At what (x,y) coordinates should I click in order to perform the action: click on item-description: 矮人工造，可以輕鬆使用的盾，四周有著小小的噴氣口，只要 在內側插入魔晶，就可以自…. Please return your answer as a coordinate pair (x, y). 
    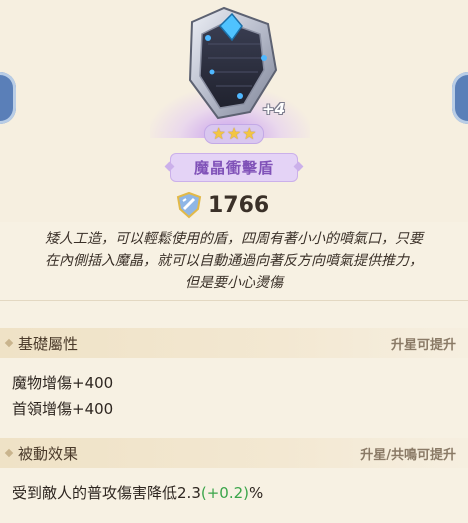
    Looking at the image, I should click on (234, 261).